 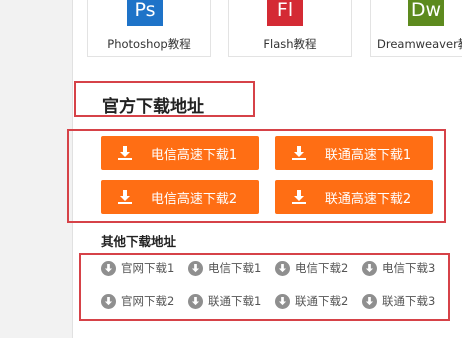 What do you see at coordinates (416, 28) in the screenshot?
I see `app-card-dreamweaver: Dw Dreamweaver教` at bounding box center [416, 28].